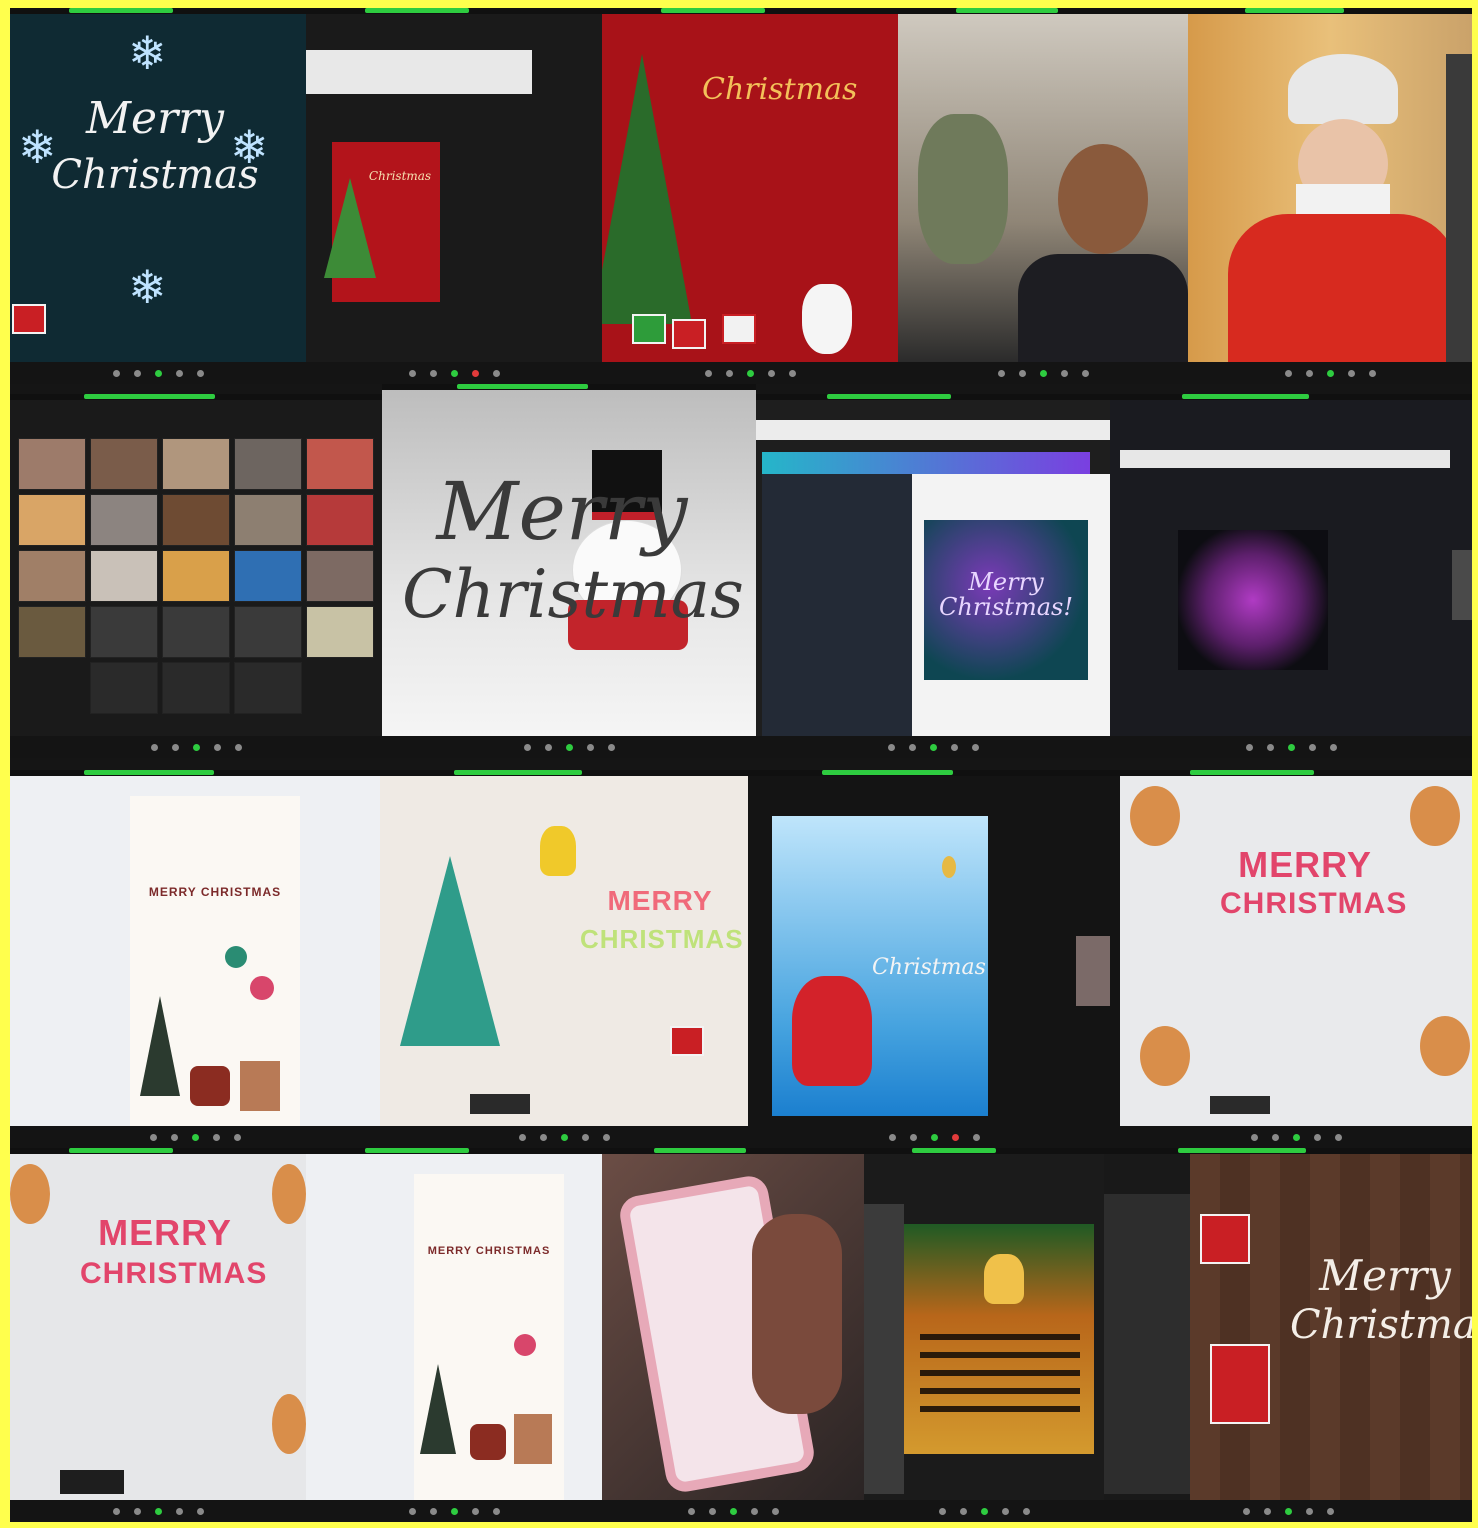 Image resolution: width=1478 pixels, height=1528 pixels. I want to click on bells-card, so click(999, 1339).